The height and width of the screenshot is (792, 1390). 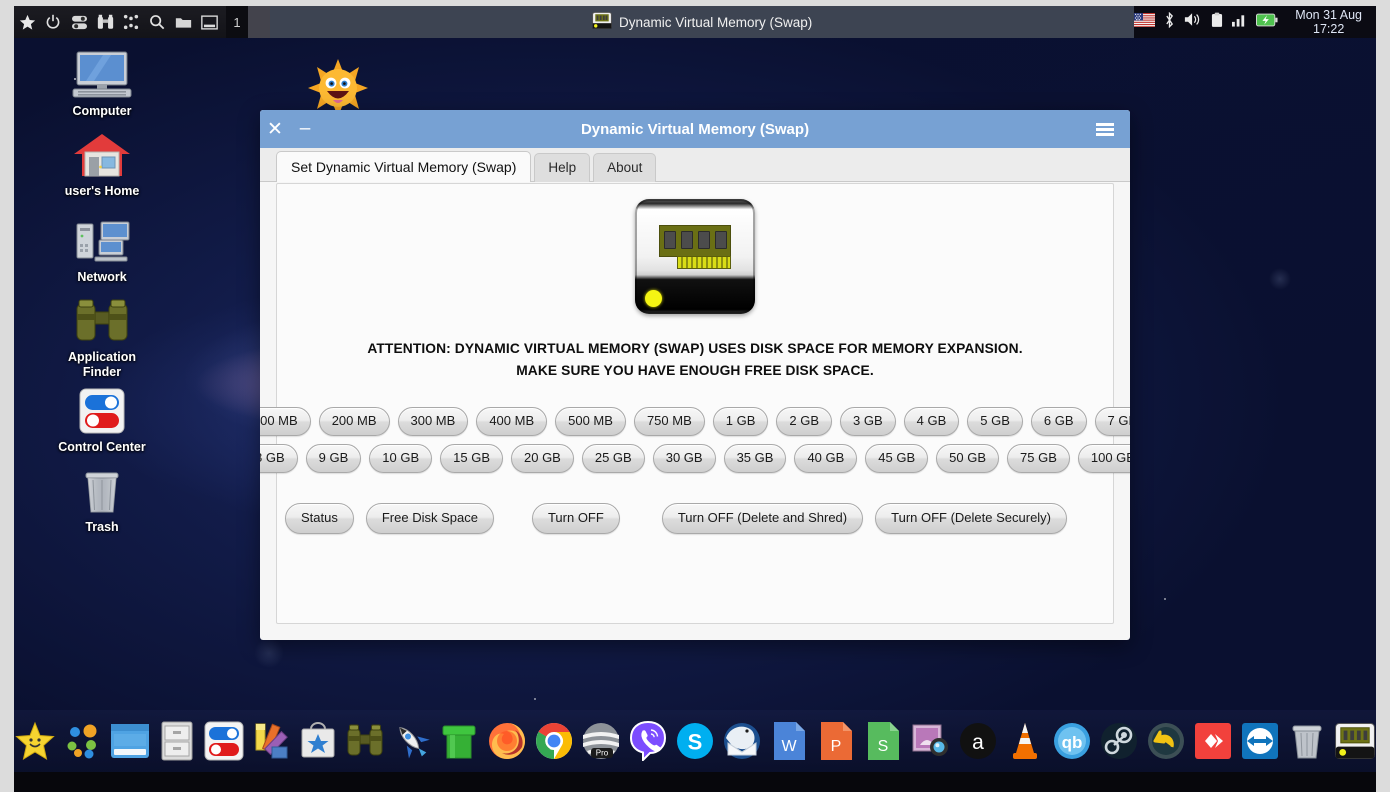 I want to click on size-button-8gb: 8 GB, so click(x=279, y=458).